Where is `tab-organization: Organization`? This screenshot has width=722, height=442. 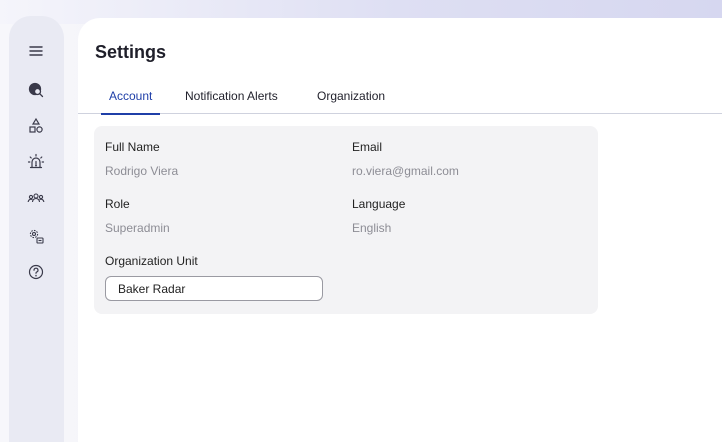 tab-organization: Organization is located at coordinates (351, 101).